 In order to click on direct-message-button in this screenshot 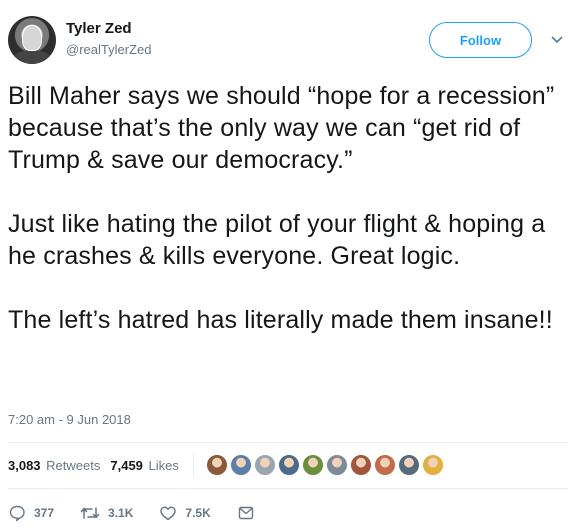, I will do `click(250, 513)`.